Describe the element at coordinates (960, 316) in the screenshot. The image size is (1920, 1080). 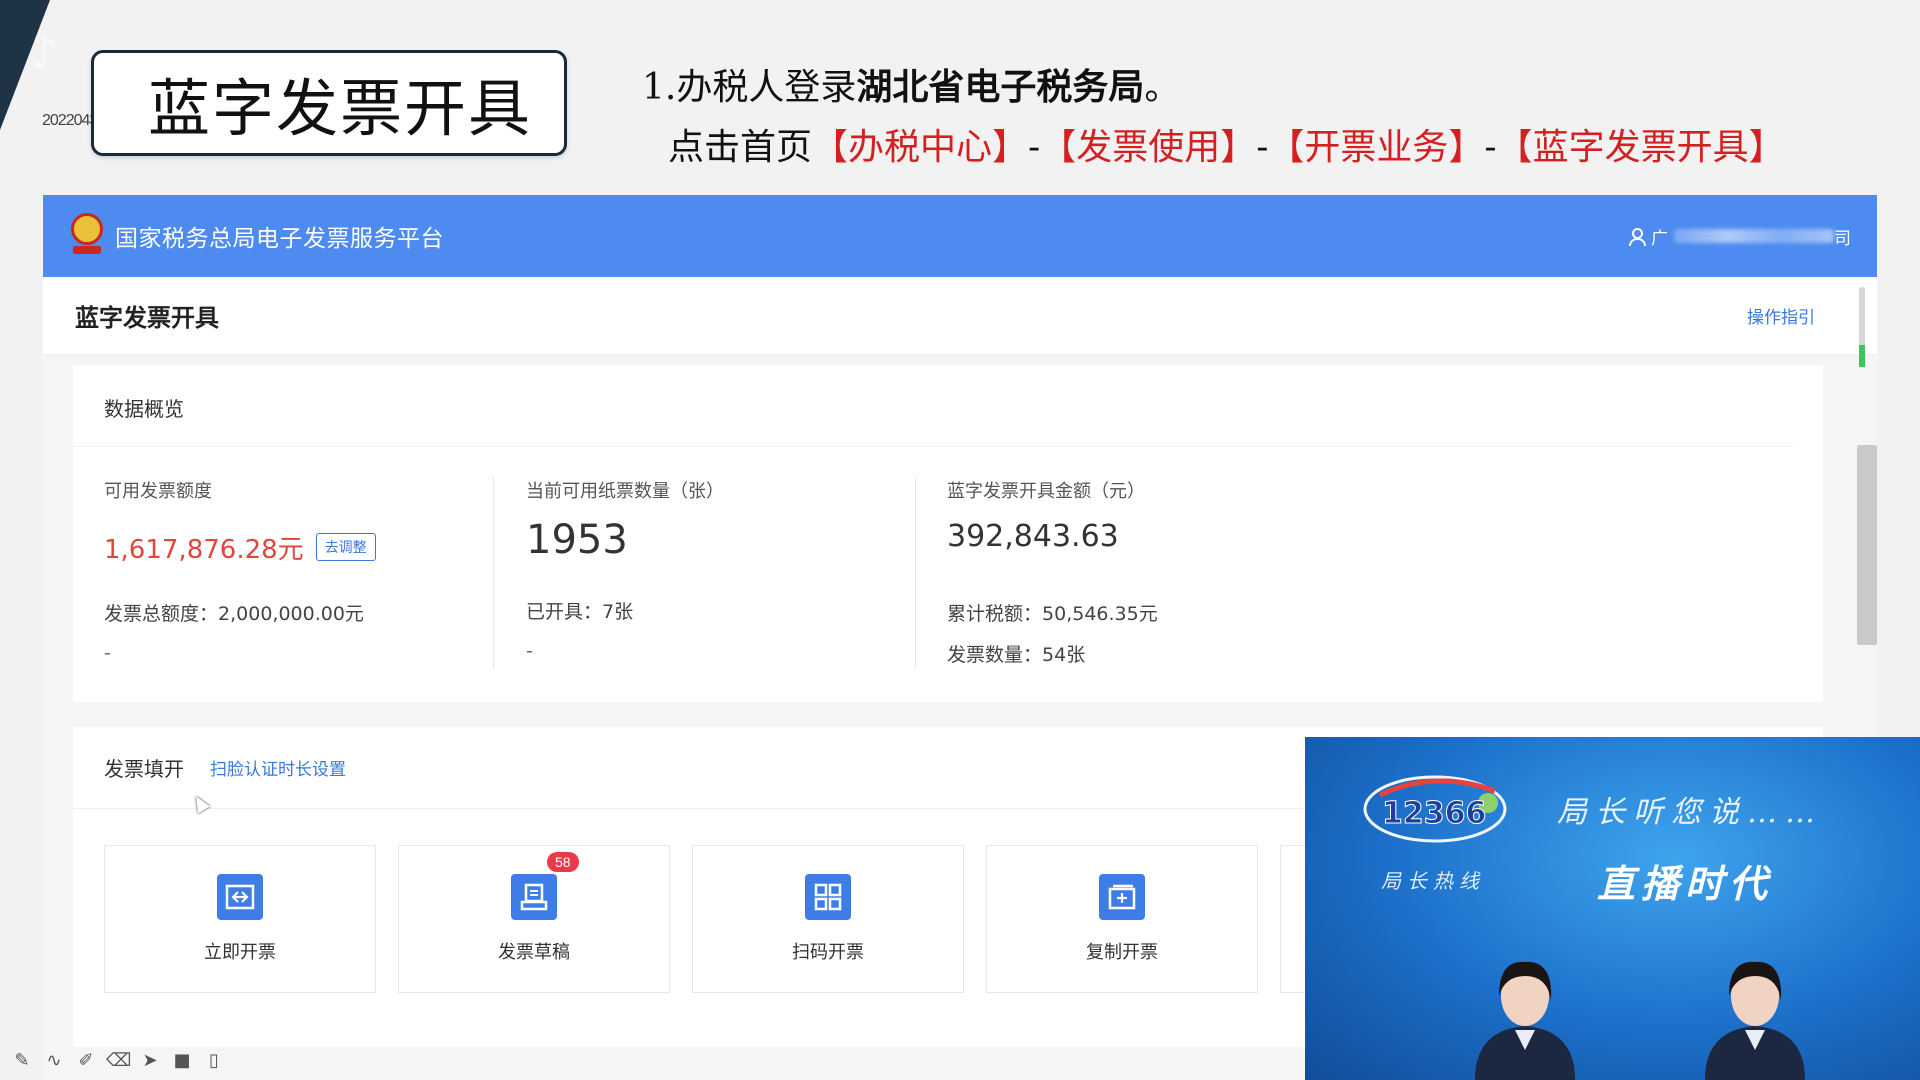
I see `page-titlebar: 蓝字发票开具 操作指引` at that location.